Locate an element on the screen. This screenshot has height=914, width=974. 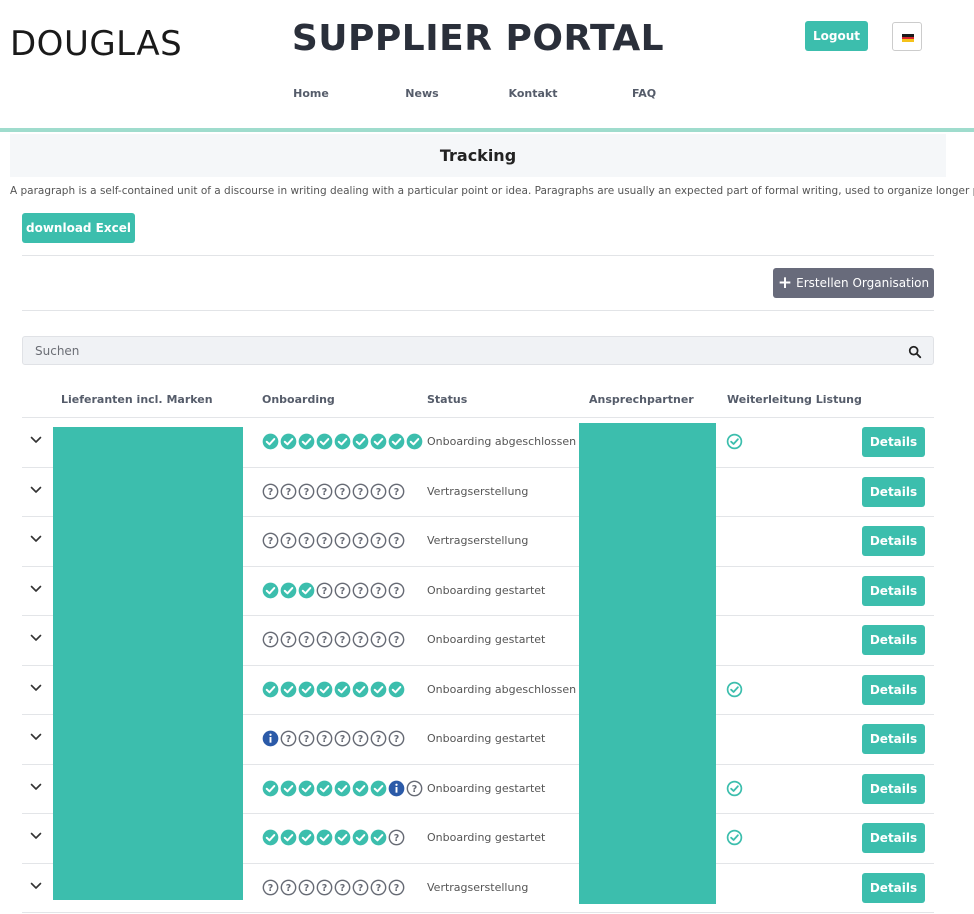
search-icon is located at coordinates (915, 352).